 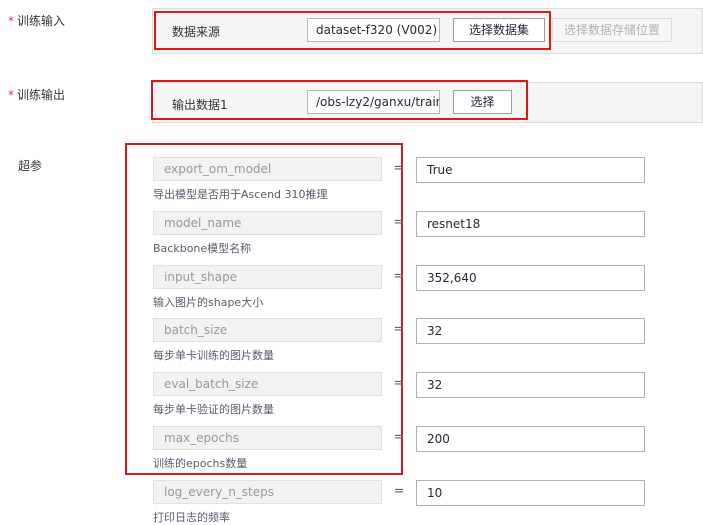 What do you see at coordinates (37, 21) in the screenshot?
I see `train-input-label: * 训练输入` at bounding box center [37, 21].